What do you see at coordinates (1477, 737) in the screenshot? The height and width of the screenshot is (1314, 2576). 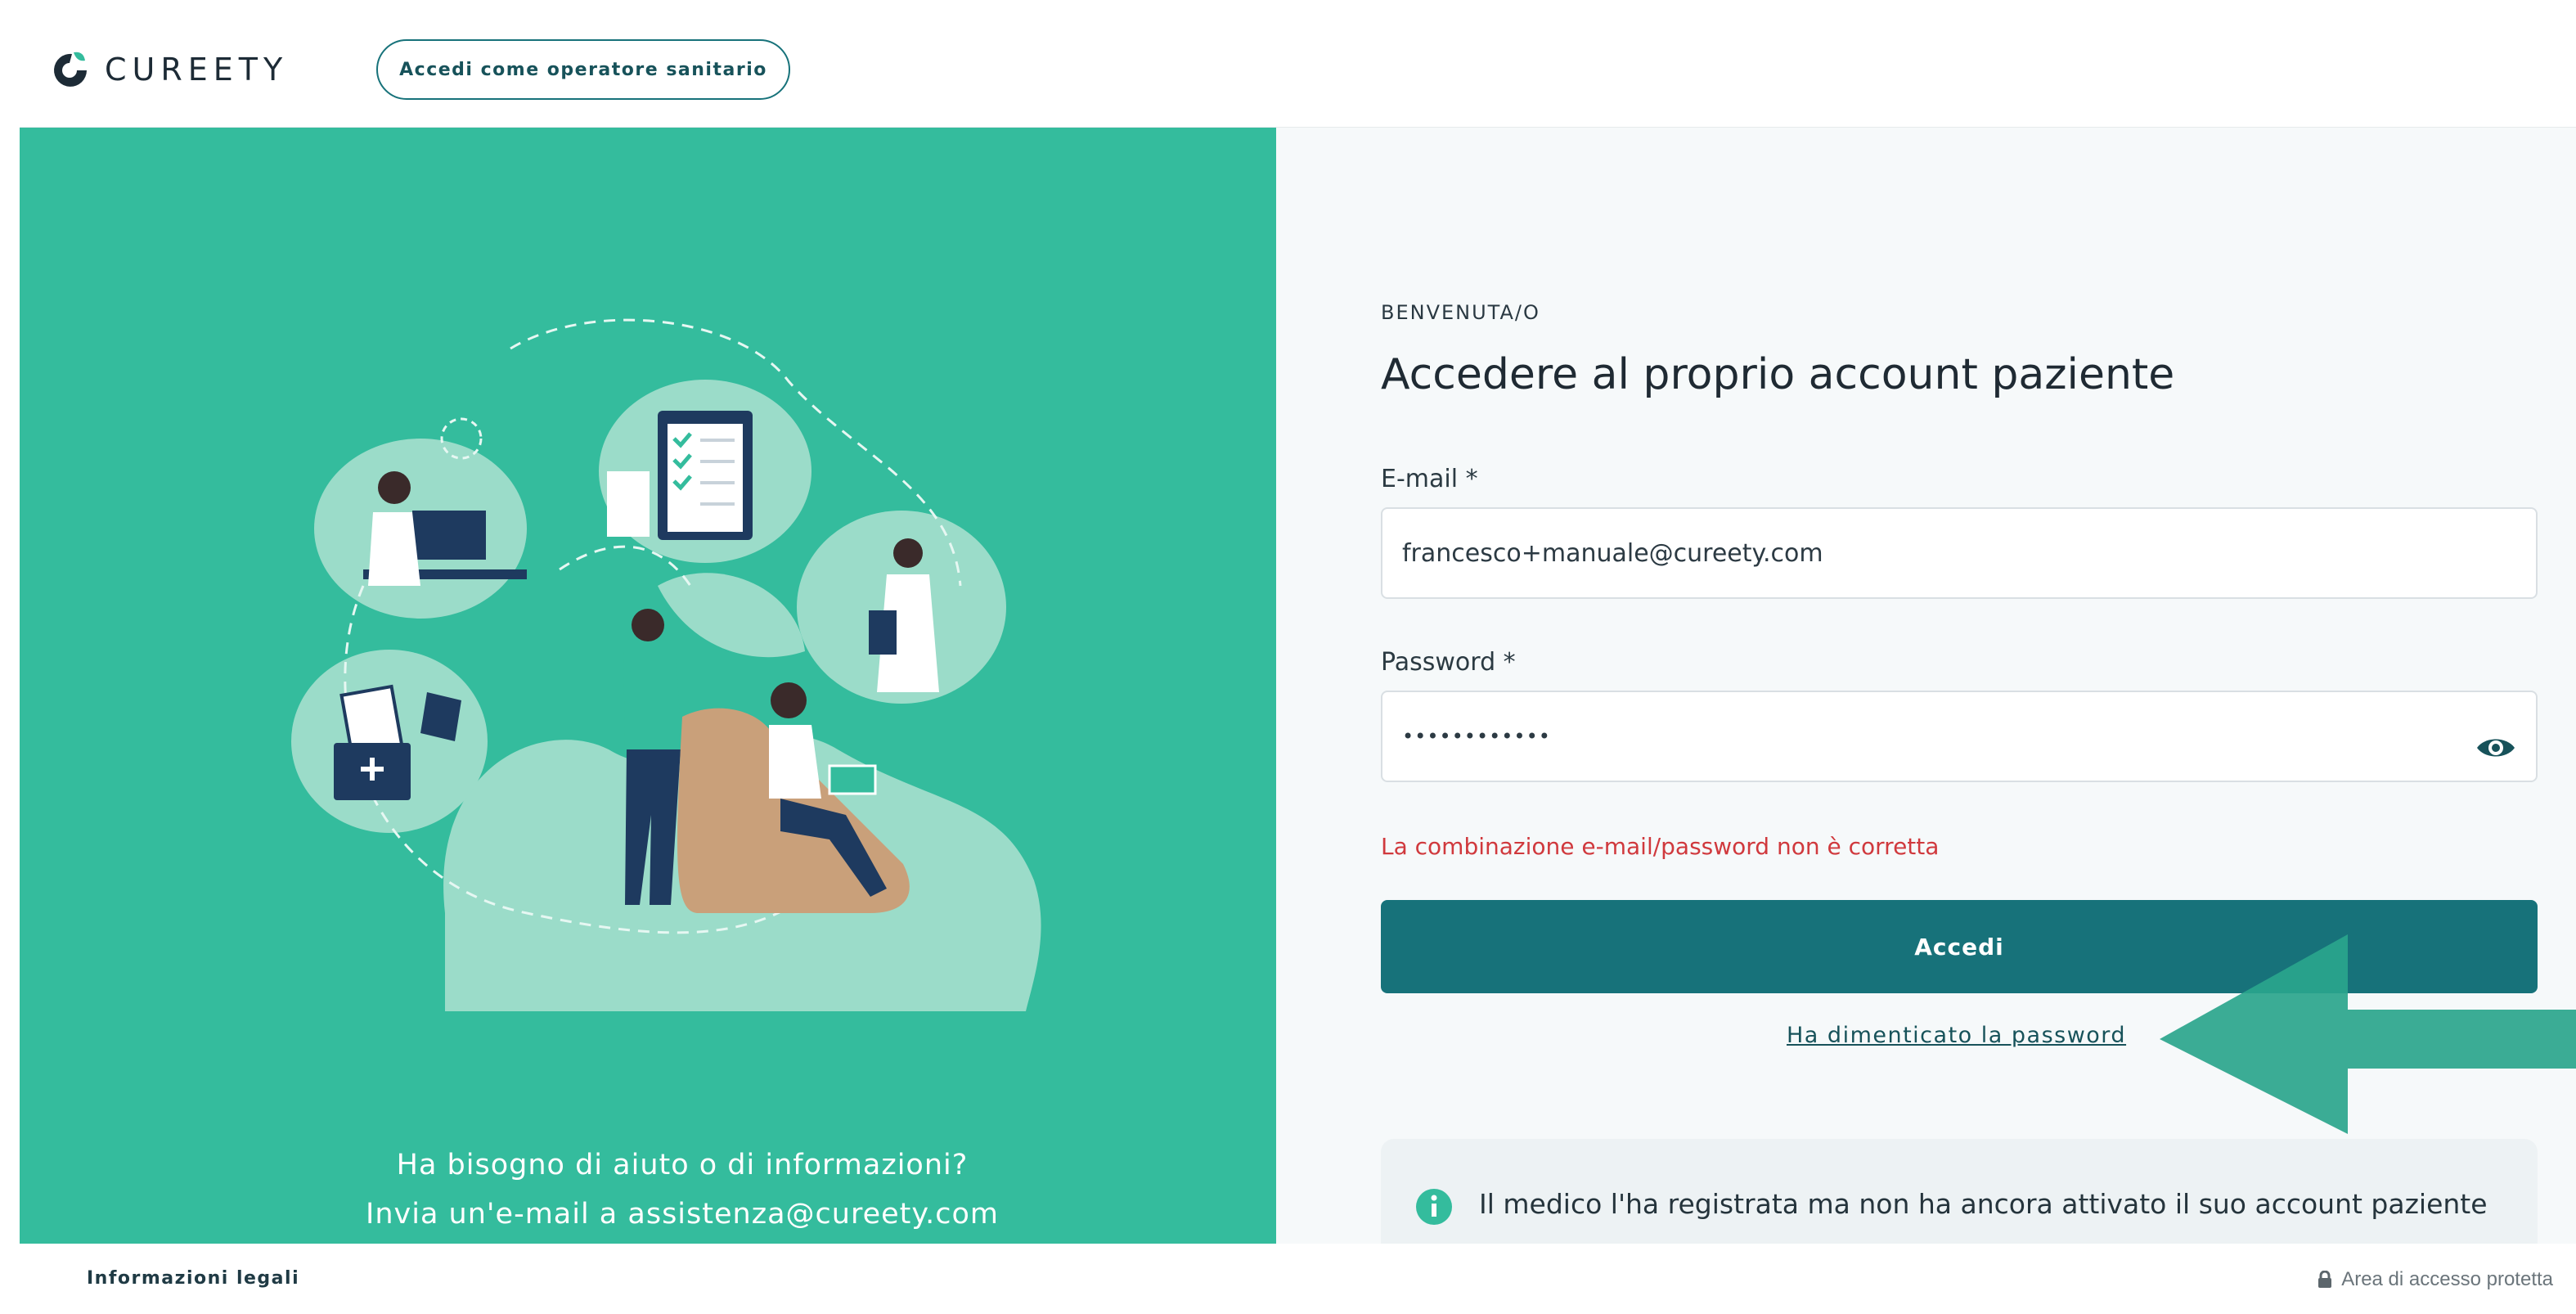 I see `password-input: ••••••••••••` at bounding box center [1477, 737].